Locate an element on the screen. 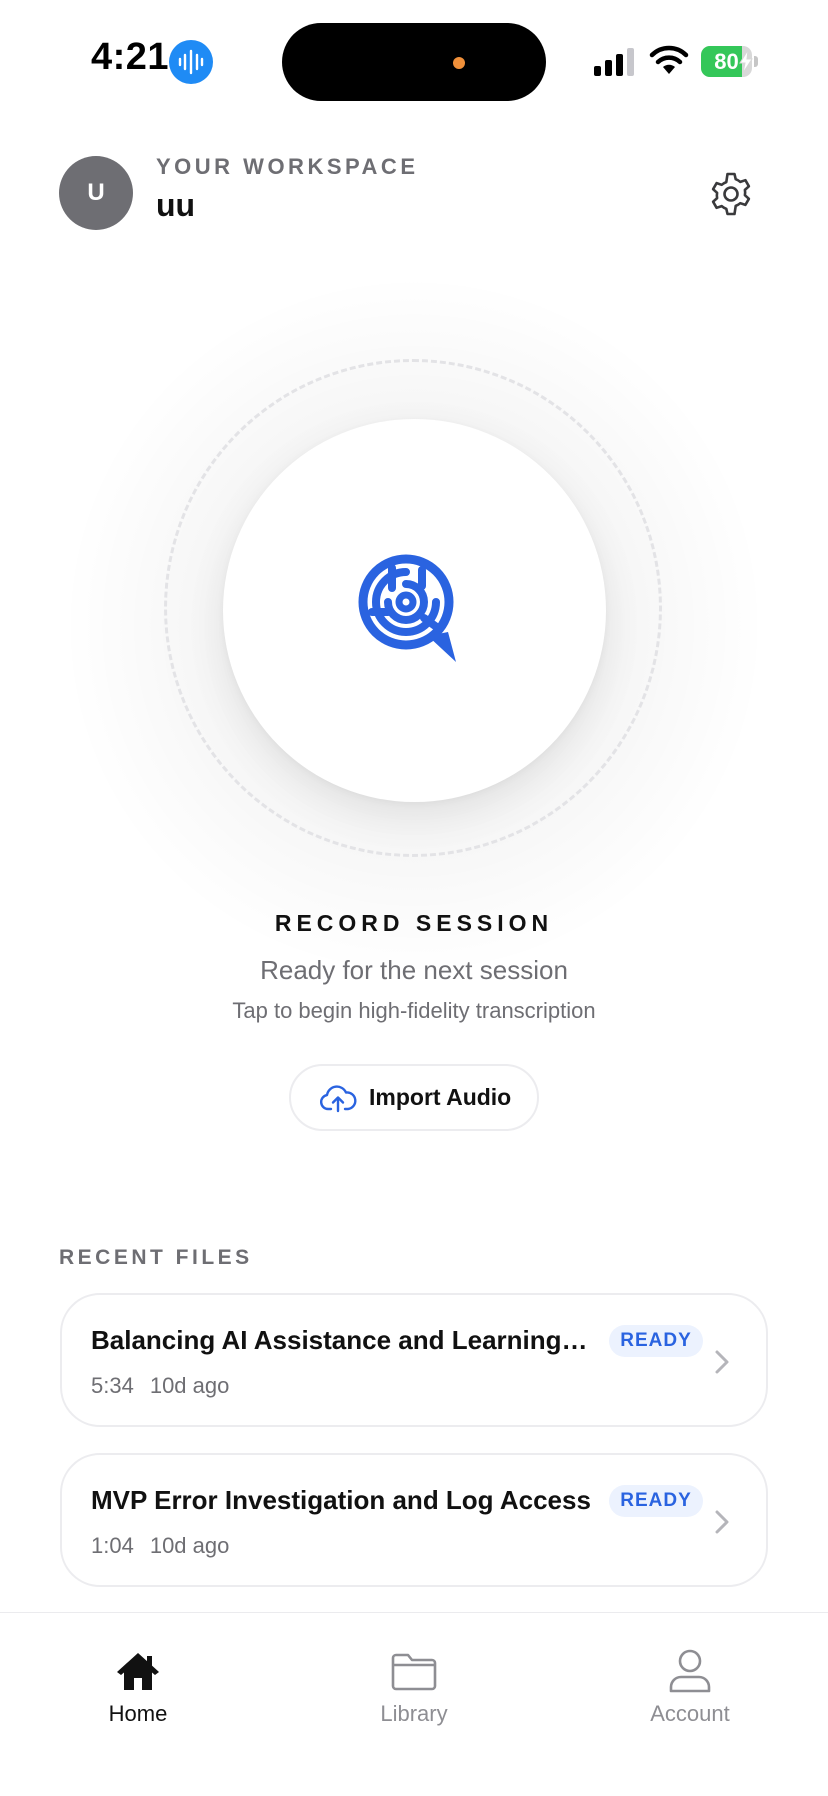 This screenshot has height=1796, width=828. file-duration: 5:34 is located at coordinates (112, 1385).